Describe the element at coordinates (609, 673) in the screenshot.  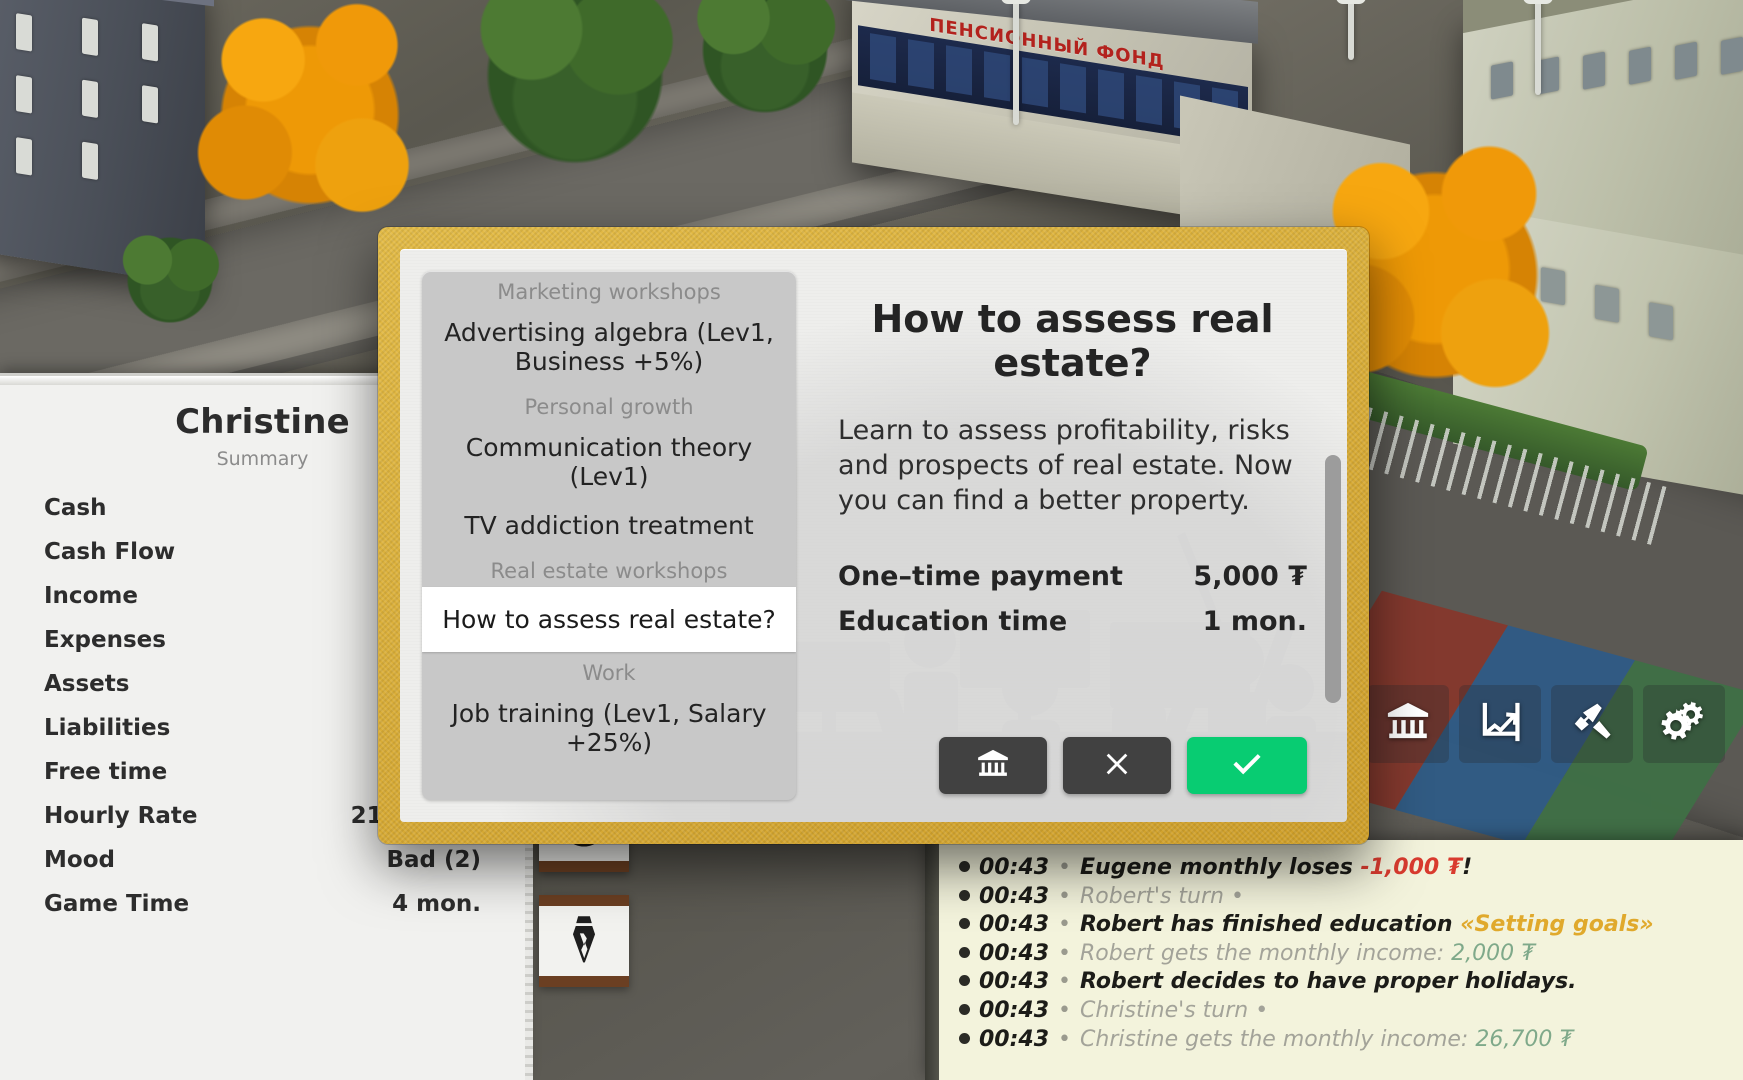
I see `course-group-header: Work` at that location.